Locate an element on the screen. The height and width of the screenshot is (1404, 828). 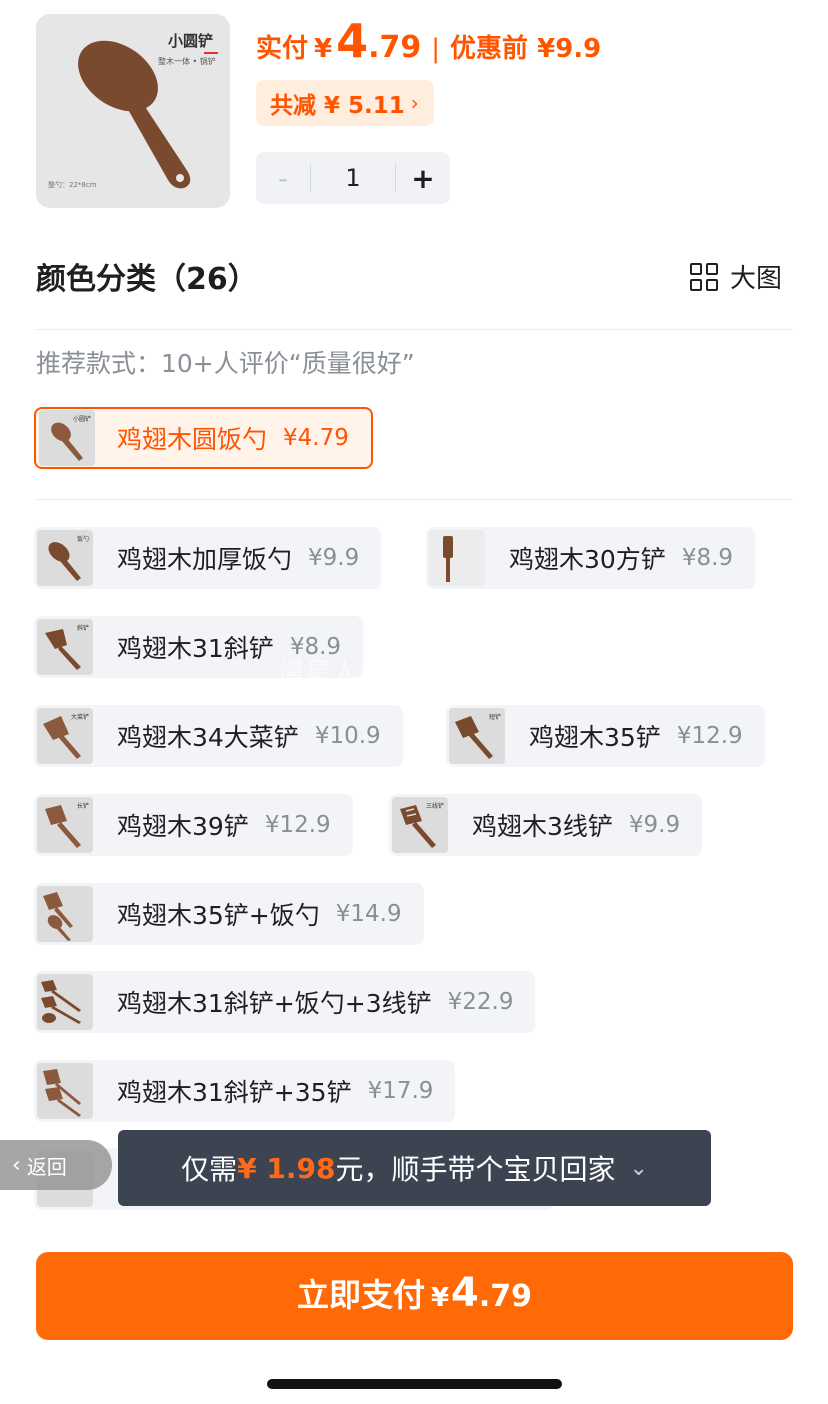
chevron-down-icon: ⌄ is located at coordinates (638, 1168).